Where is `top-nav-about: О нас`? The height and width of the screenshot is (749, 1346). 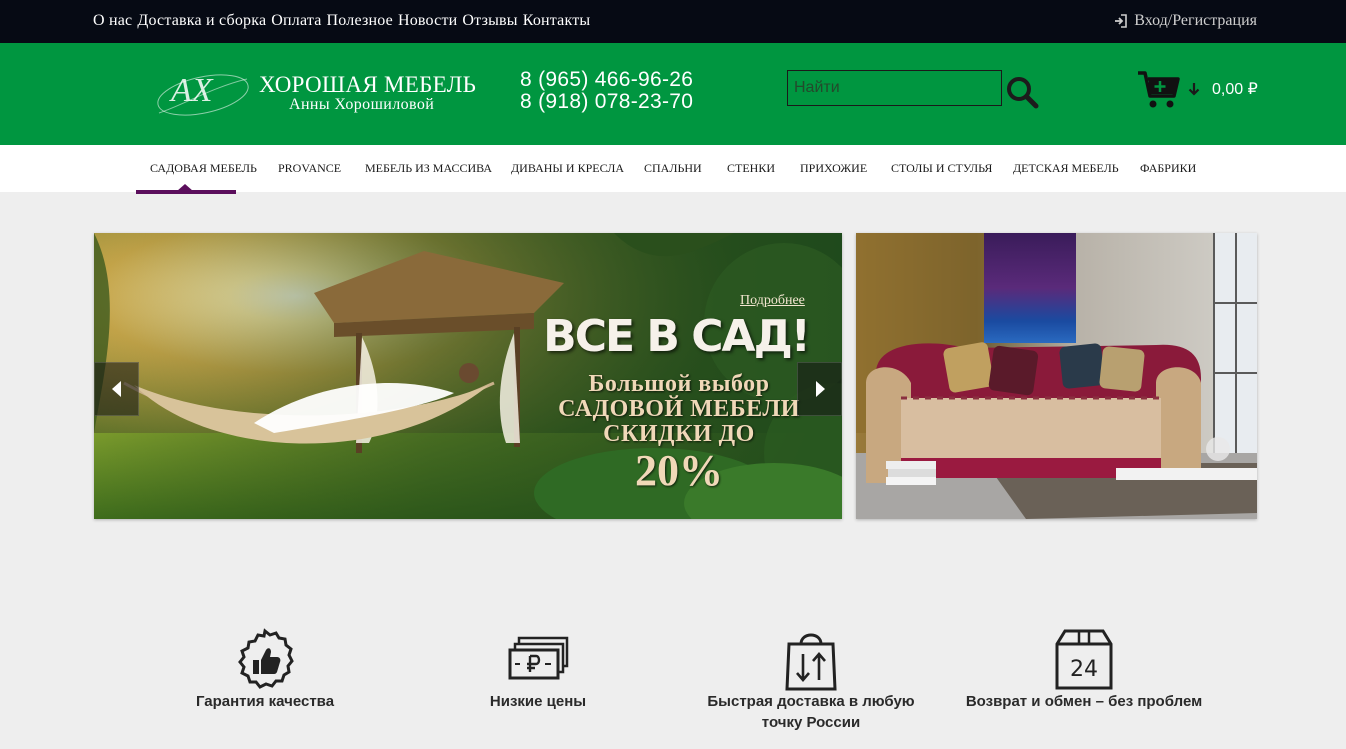
top-nav-about: О нас is located at coordinates (112, 21).